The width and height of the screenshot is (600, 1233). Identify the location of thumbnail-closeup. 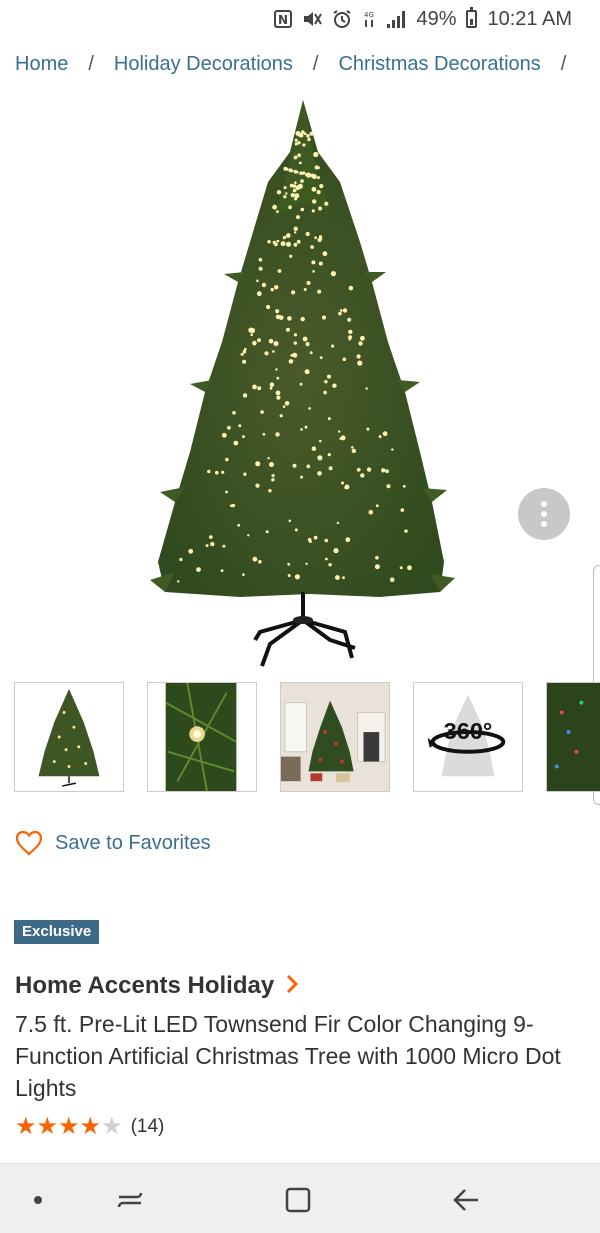
(202, 737).